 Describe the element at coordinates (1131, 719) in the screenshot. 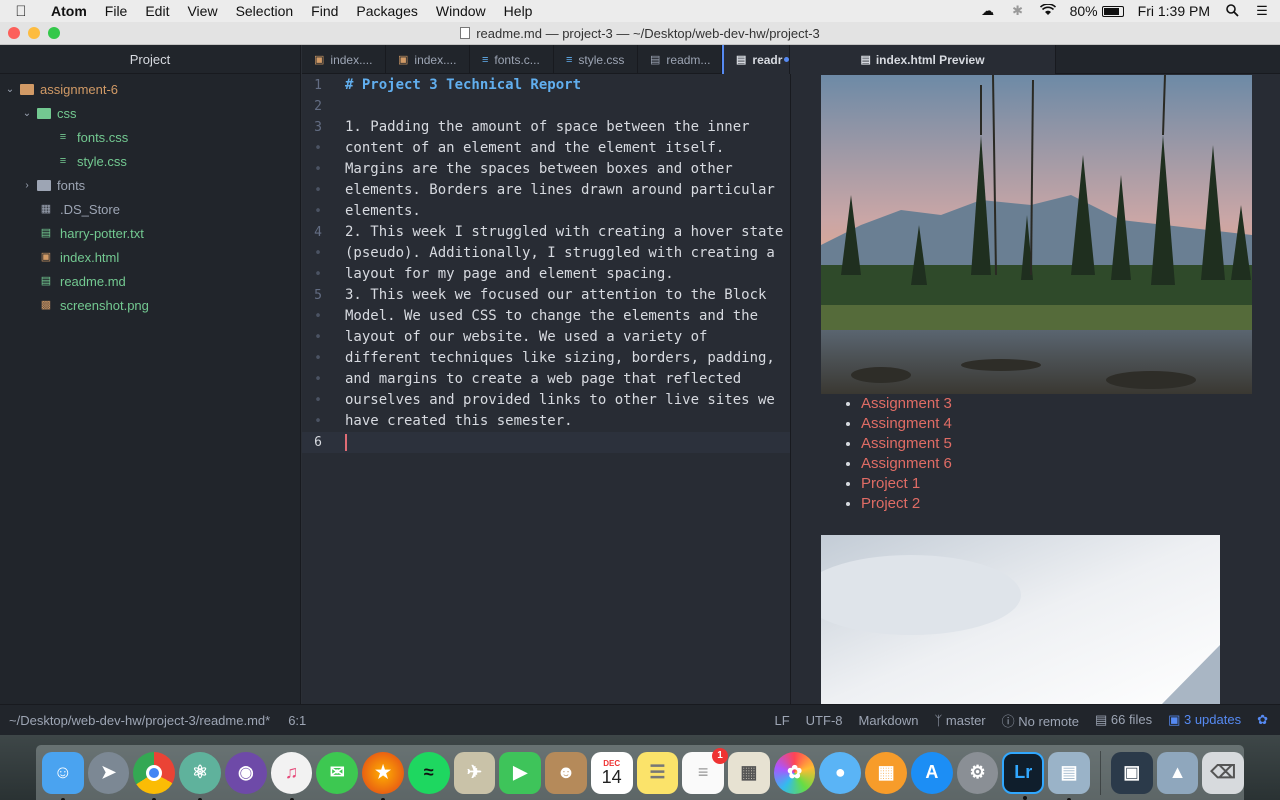

I see `file-count-label: 66 files` at that location.